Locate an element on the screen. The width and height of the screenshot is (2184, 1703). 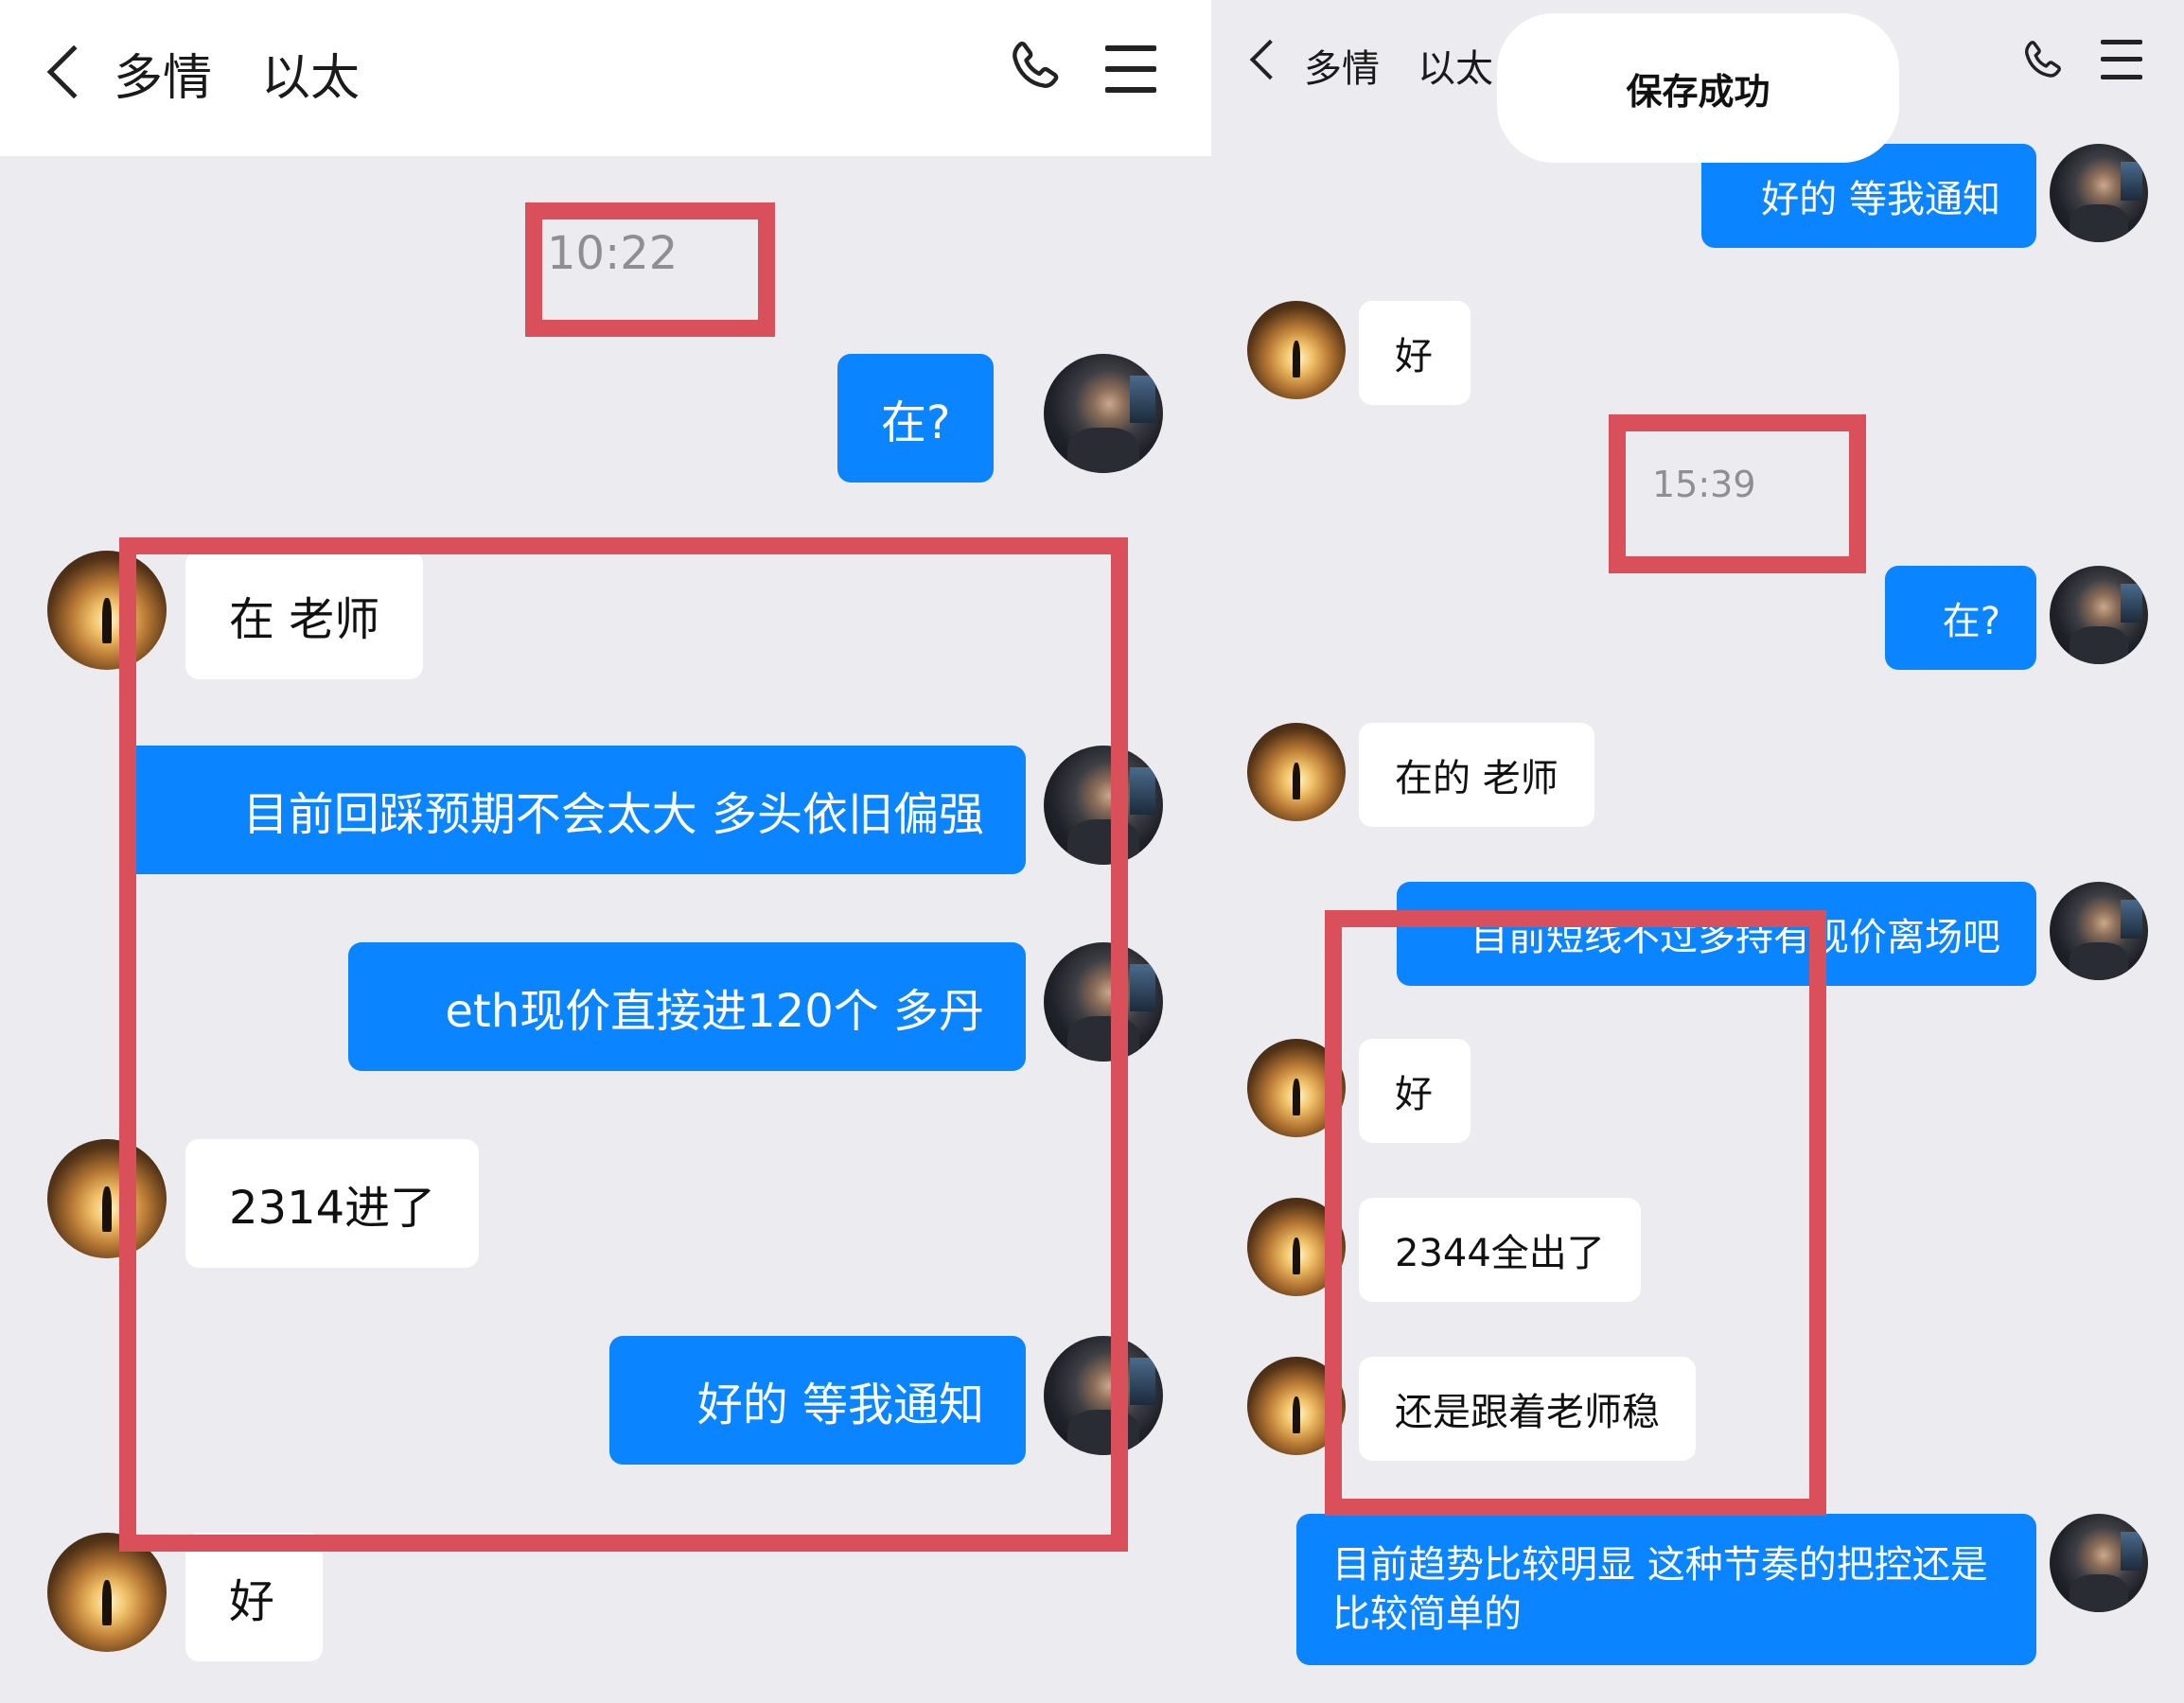
message-bubble: 在的 老师 is located at coordinates (1476, 775).